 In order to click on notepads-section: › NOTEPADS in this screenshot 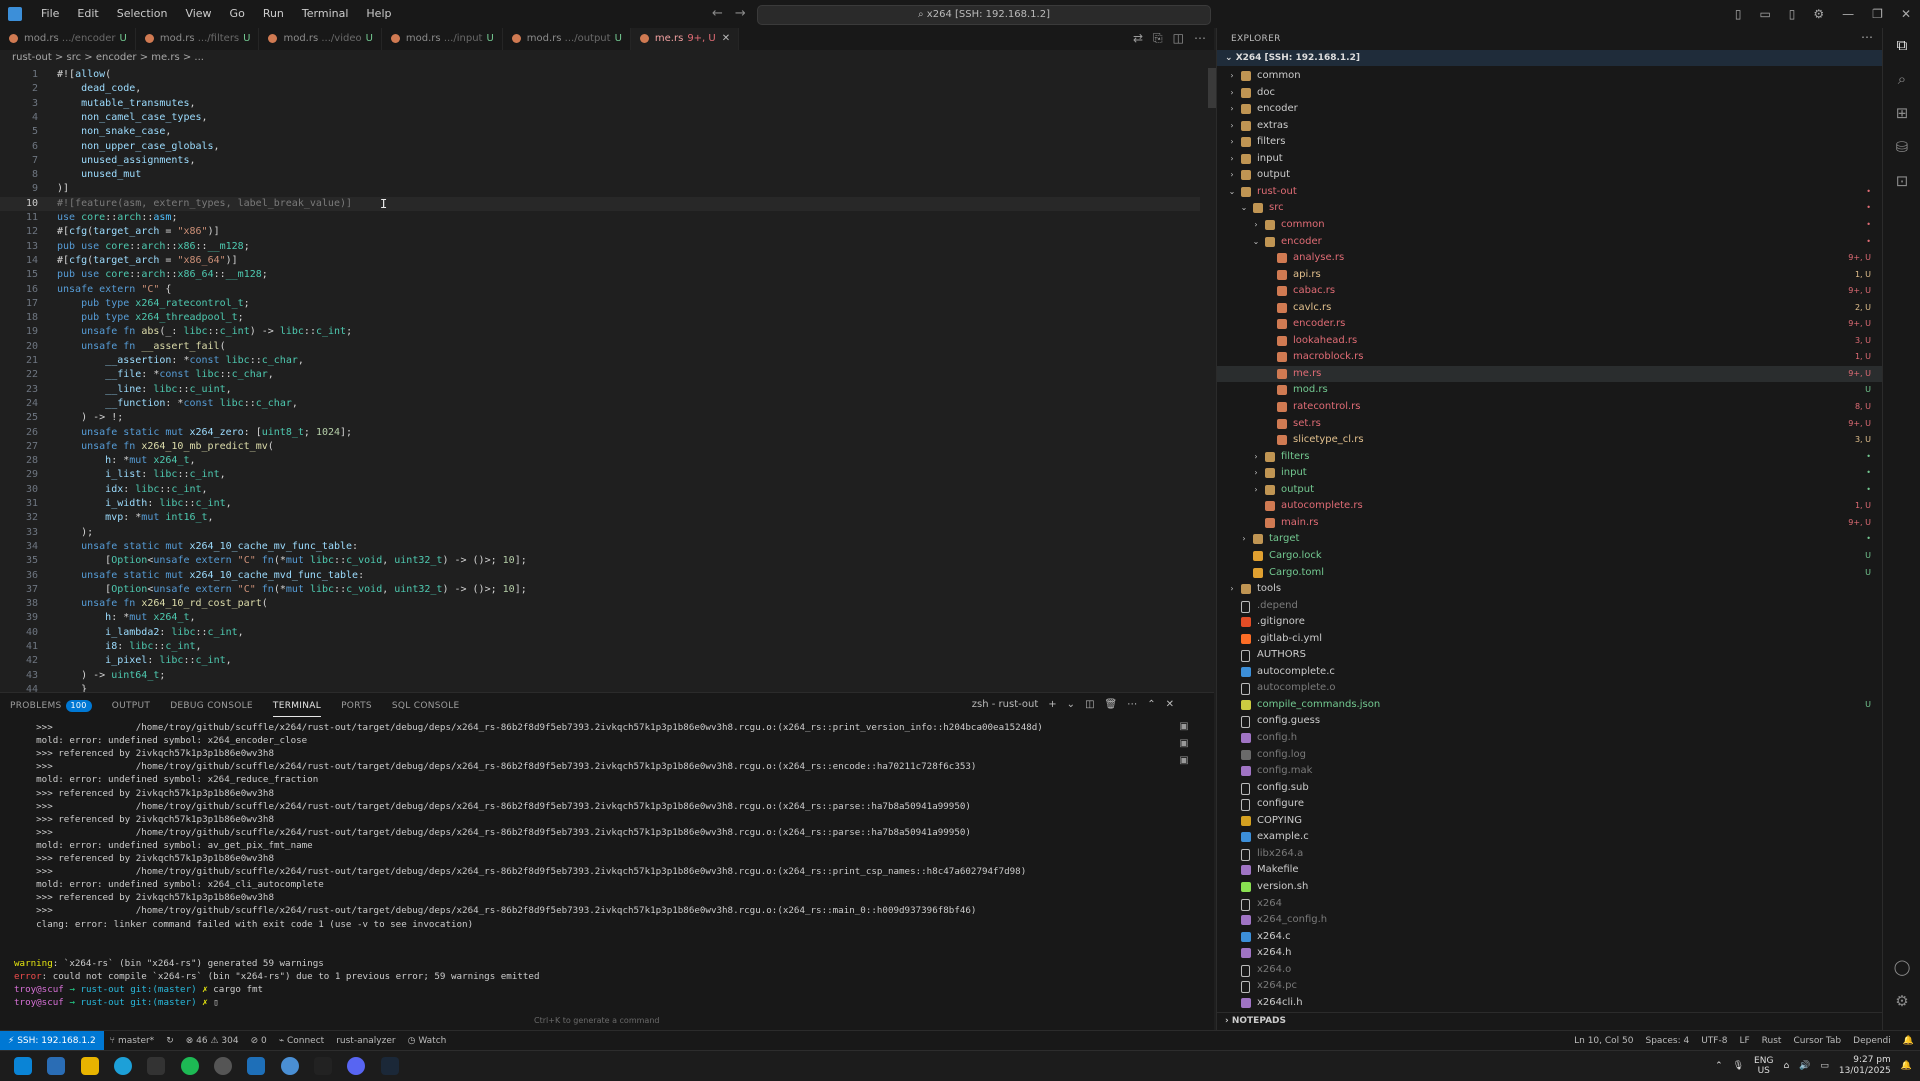, I will do `click(1550, 1020)`.